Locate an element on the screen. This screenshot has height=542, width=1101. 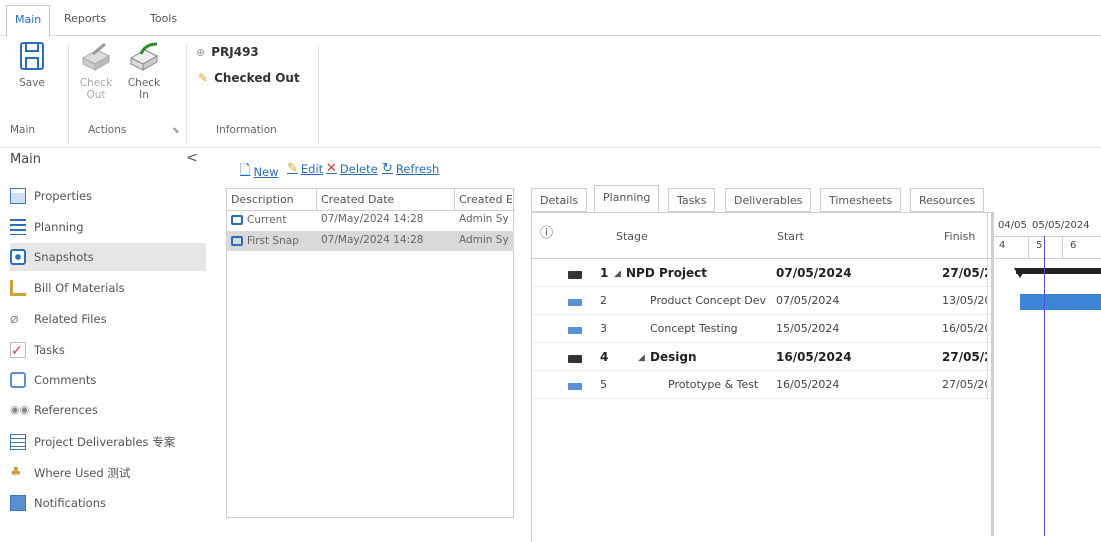
column-header-description: Description is located at coordinates (272, 200).